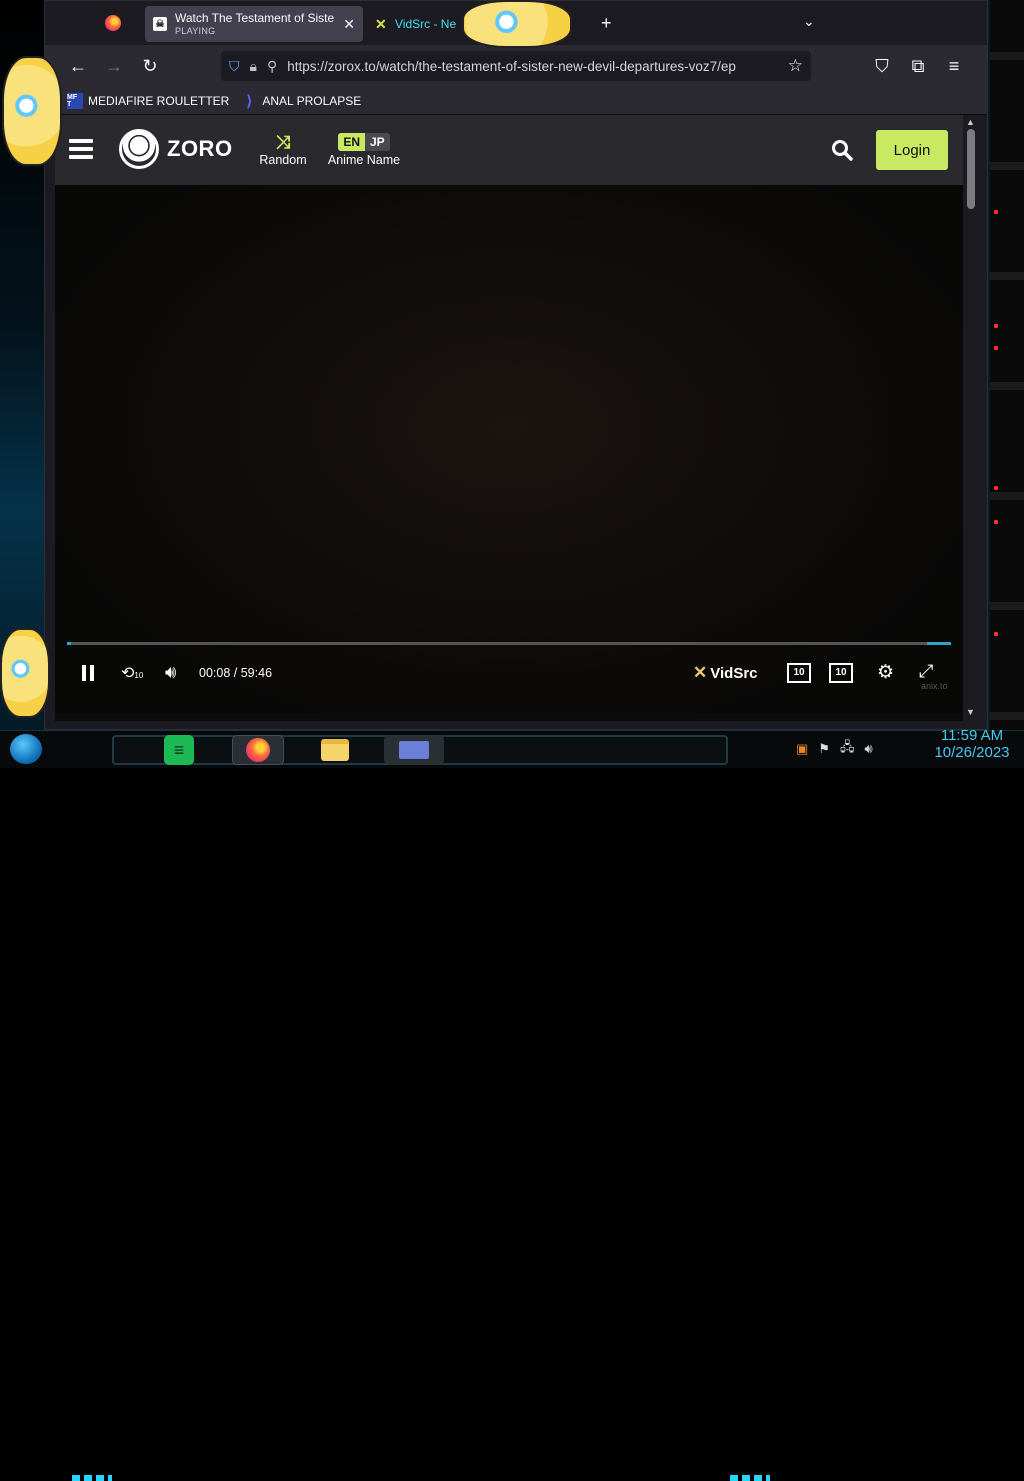 Image resolution: width=1024 pixels, height=1481 pixels. I want to click on folder-icon, so click(335, 750).